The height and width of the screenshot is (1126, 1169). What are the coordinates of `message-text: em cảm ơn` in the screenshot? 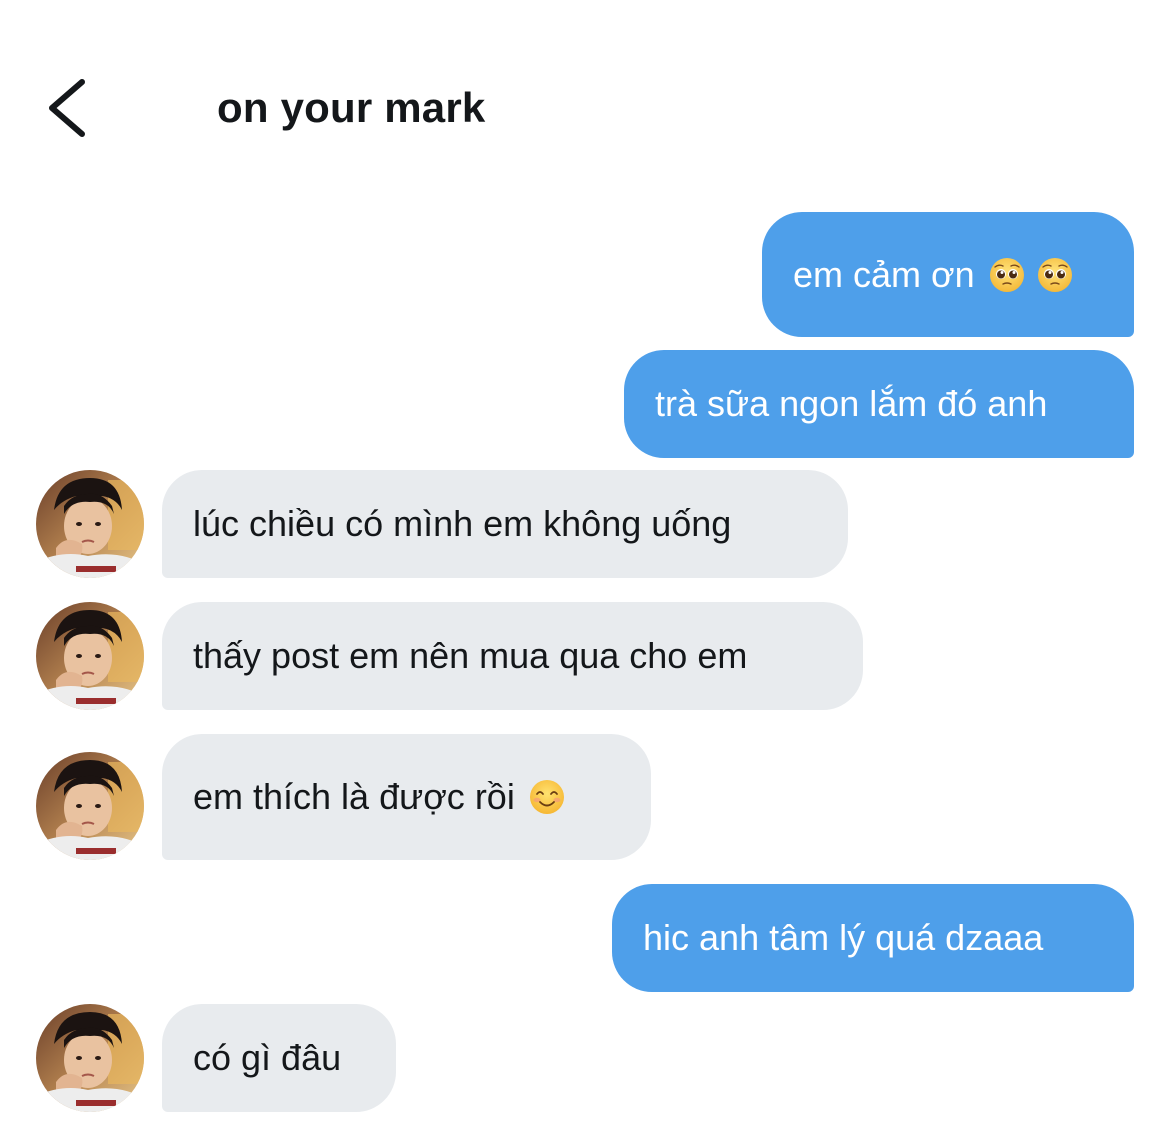 It's located at (884, 274).